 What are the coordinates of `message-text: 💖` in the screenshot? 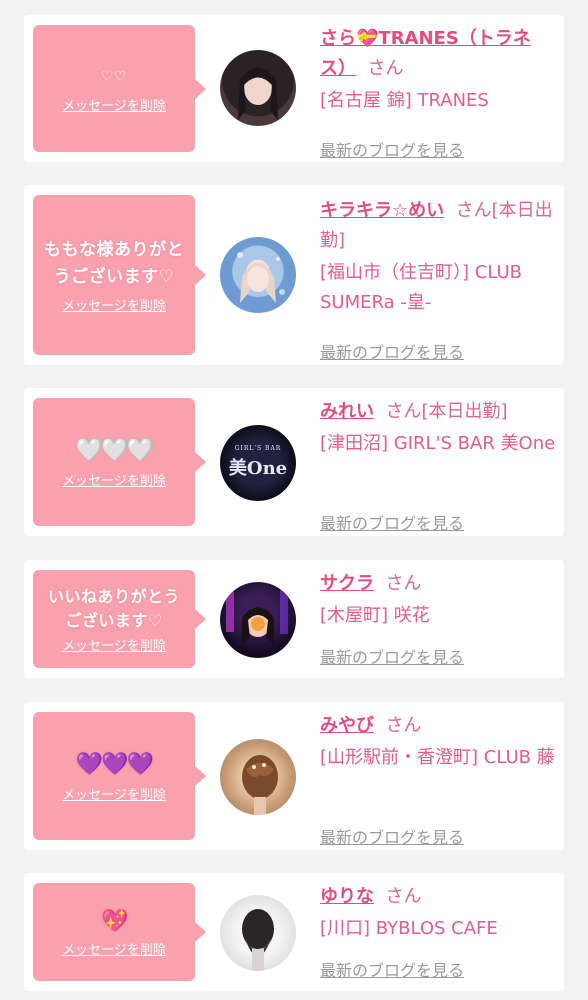 It's located at (114, 921).